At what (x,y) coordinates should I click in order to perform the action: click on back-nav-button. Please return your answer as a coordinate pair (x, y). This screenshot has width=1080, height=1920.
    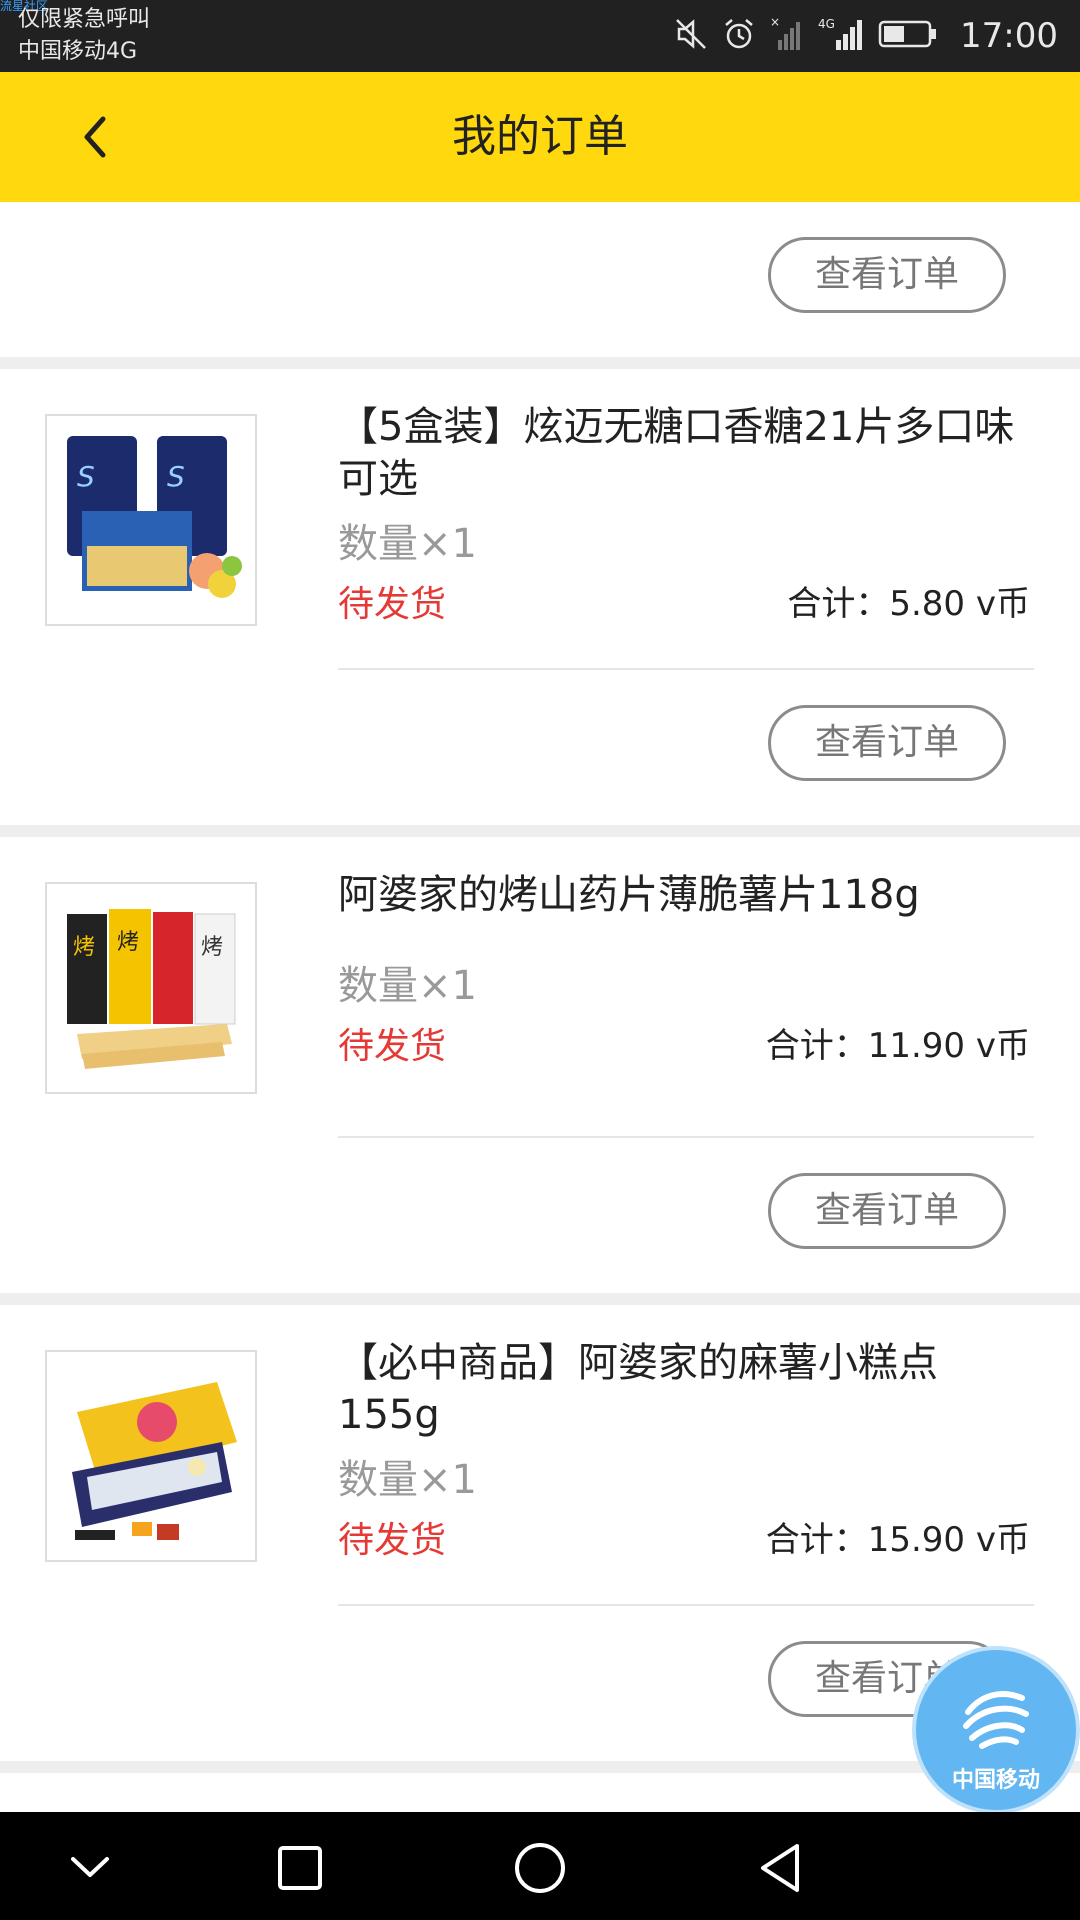
    Looking at the image, I should click on (780, 1868).